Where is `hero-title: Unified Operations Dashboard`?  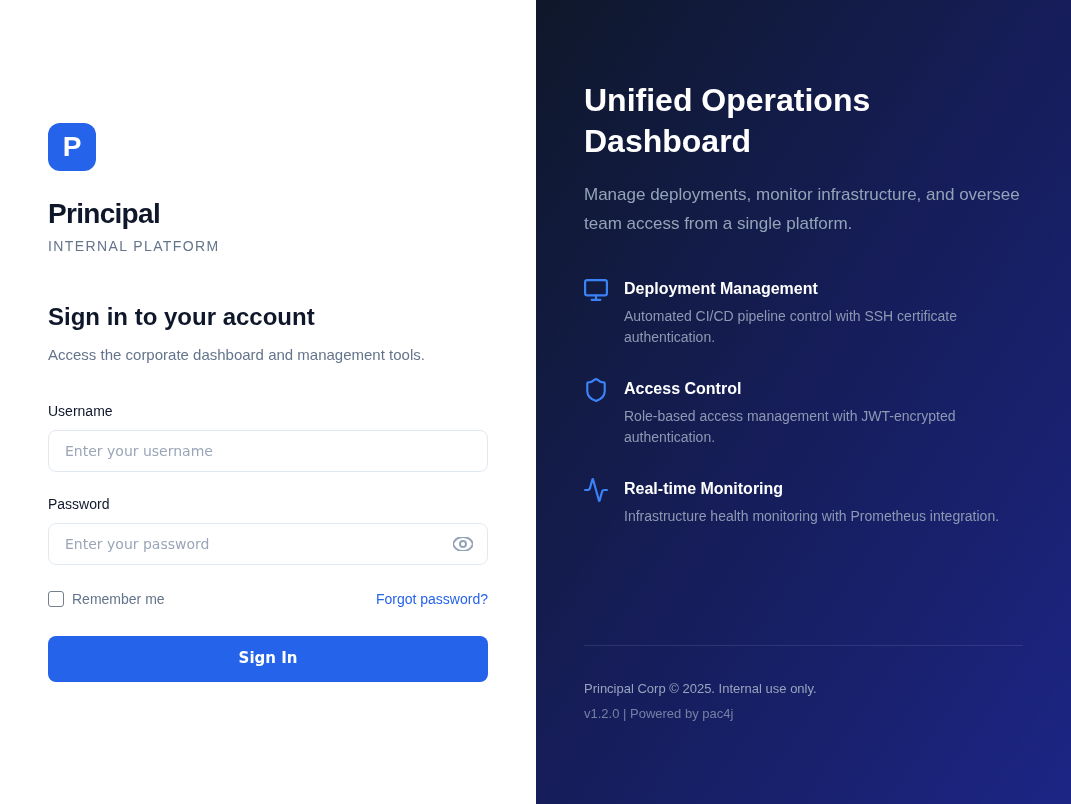 hero-title: Unified Operations Dashboard is located at coordinates (728, 121).